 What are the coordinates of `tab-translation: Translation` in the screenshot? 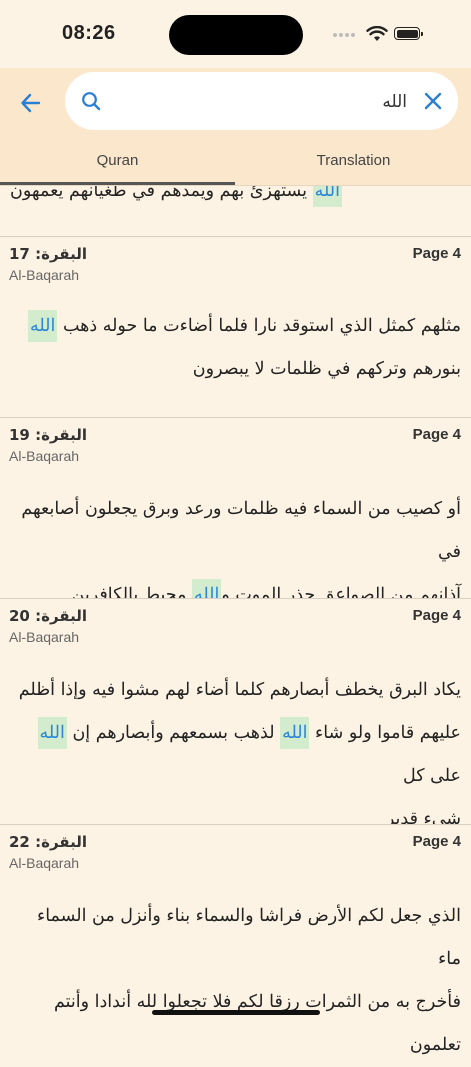 It's located at (353, 160).